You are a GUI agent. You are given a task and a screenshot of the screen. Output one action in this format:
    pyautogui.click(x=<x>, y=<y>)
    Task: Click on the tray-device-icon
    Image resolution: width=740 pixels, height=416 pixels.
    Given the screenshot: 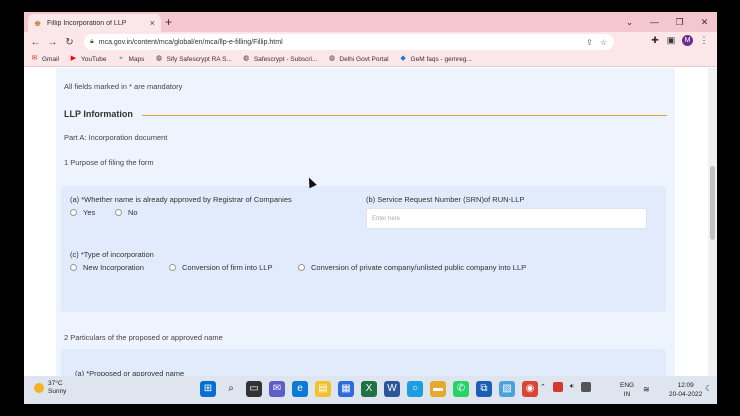 What is the action you would take?
    pyautogui.click(x=586, y=387)
    